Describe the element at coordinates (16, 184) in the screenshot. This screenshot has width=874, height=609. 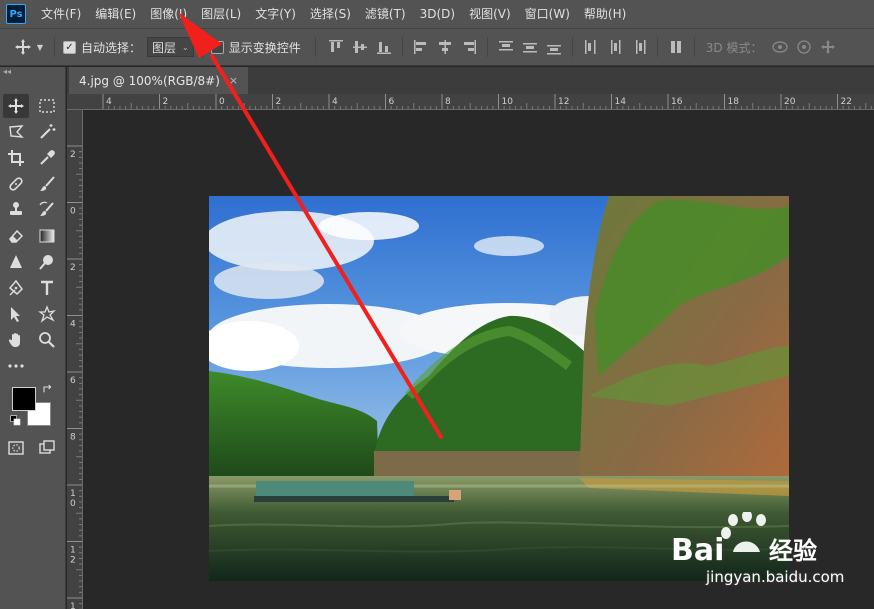
I see `healing-brush-tool-icon` at that location.